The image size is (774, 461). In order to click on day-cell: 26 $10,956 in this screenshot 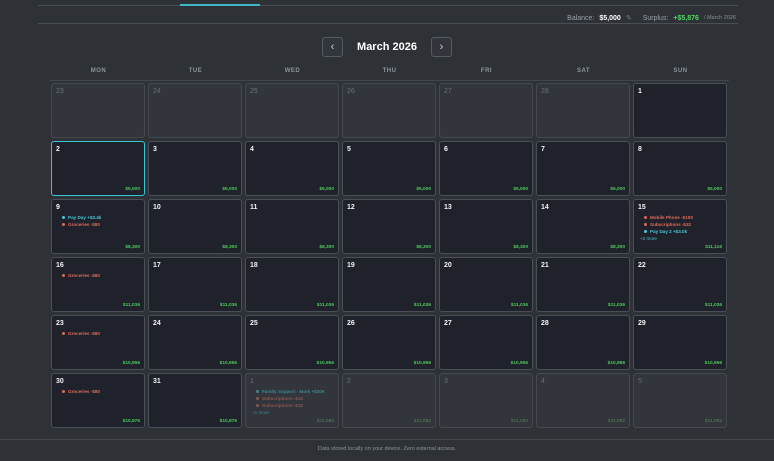, I will do `click(389, 342)`.